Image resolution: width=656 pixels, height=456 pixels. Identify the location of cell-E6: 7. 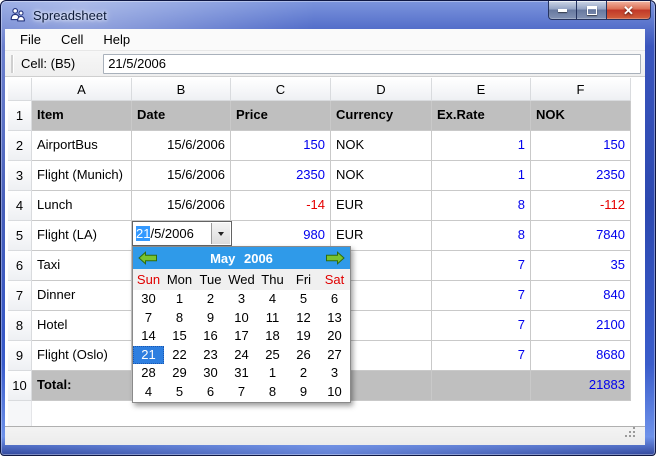
(481, 266).